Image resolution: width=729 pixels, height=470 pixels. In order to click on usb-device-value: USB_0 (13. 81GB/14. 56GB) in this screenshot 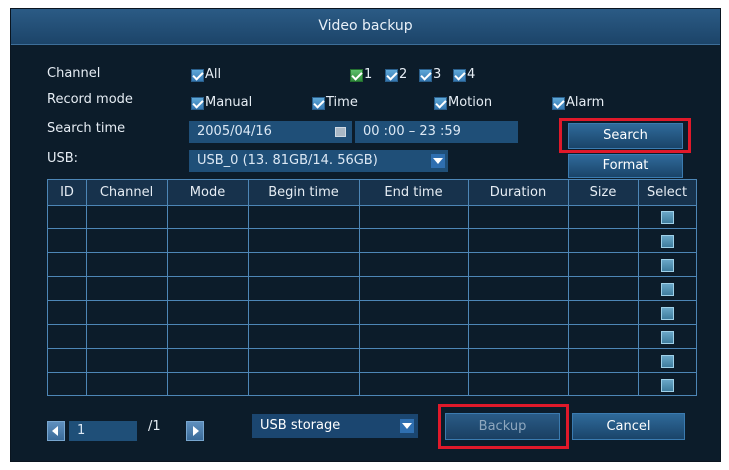, I will do `click(287, 160)`.